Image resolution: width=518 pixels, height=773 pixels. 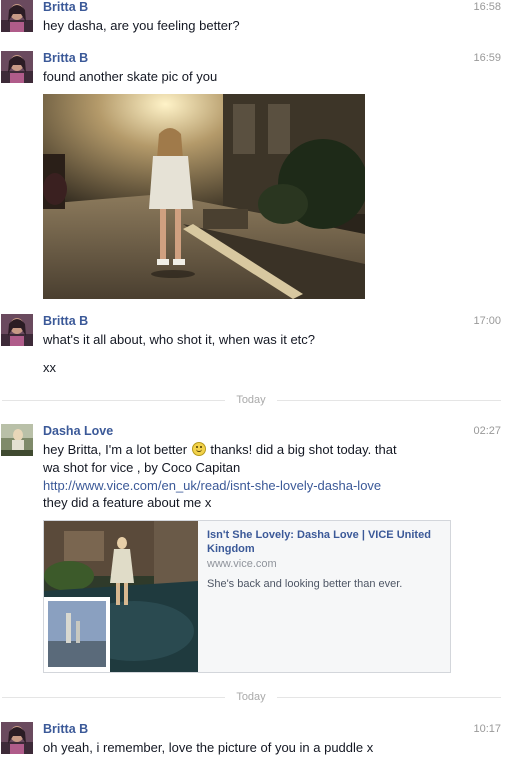 What do you see at coordinates (121, 596) in the screenshot?
I see `link-preview-thumbnail` at bounding box center [121, 596].